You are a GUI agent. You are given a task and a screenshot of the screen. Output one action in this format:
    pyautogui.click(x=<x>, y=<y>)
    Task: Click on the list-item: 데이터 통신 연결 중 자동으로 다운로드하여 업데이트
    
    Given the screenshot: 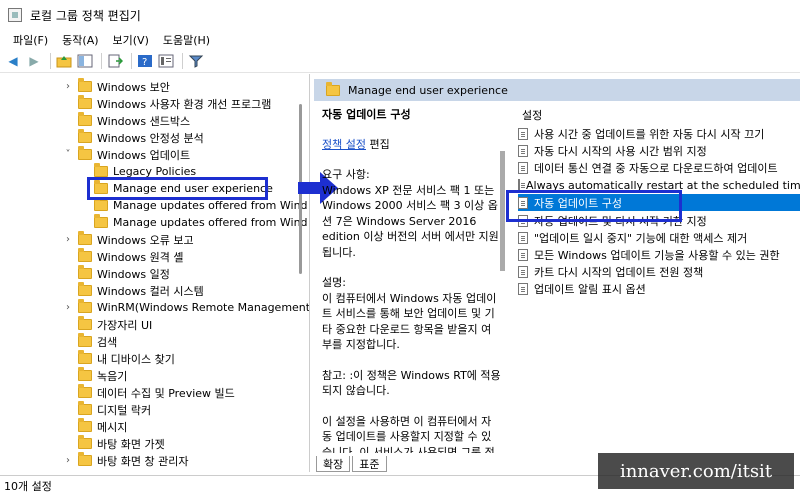 What is the action you would take?
    pyautogui.click(x=659, y=167)
    